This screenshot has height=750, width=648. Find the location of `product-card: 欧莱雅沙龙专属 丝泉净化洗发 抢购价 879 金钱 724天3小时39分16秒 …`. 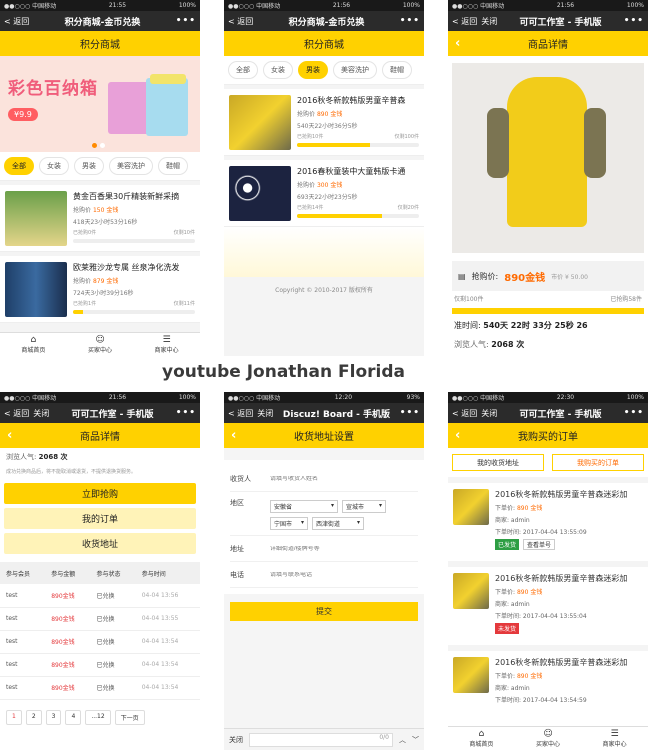

product-card: 欧莱雅沙龙专属 丝泉净化洗发 抢购价 879 金钱 724天3小时39分16秒 … is located at coordinates (100, 289).